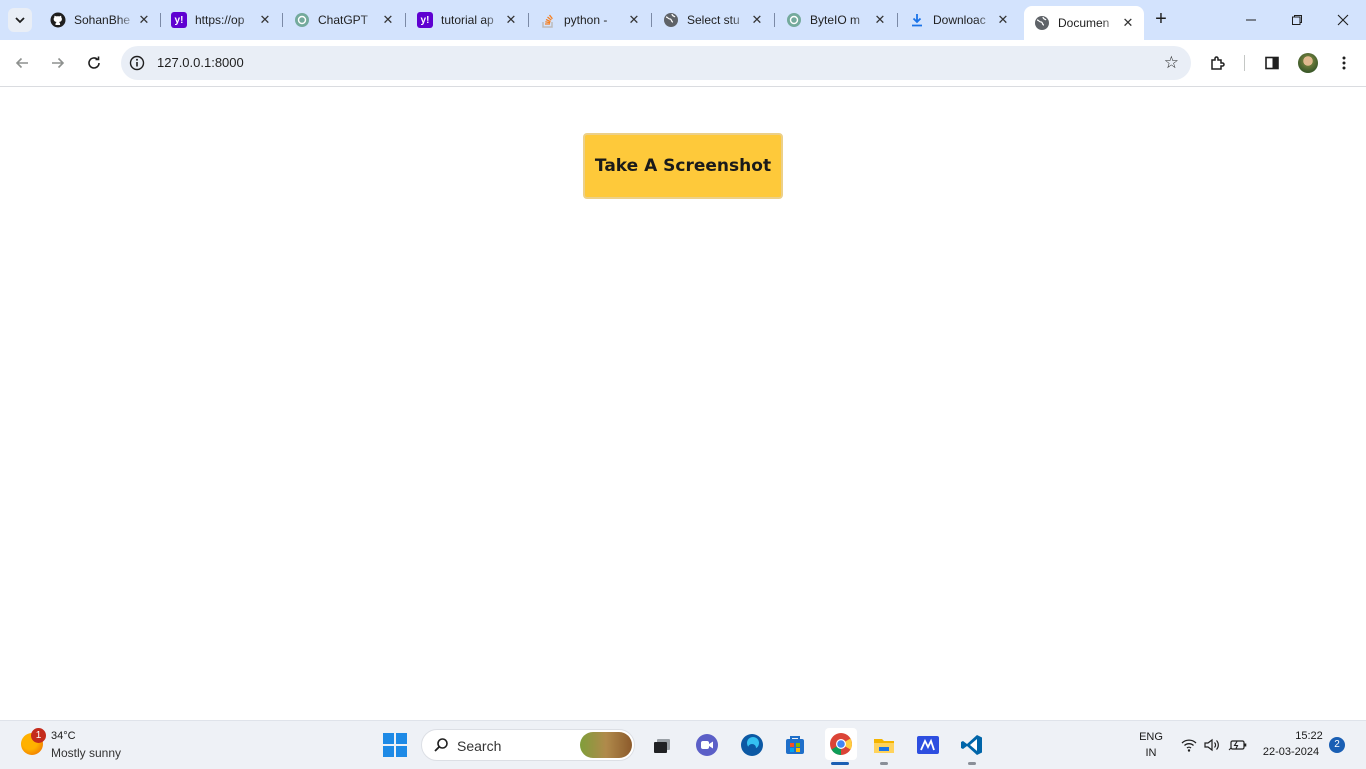 The width and height of the screenshot is (1366, 769). I want to click on reload-icon, so click(94, 62).